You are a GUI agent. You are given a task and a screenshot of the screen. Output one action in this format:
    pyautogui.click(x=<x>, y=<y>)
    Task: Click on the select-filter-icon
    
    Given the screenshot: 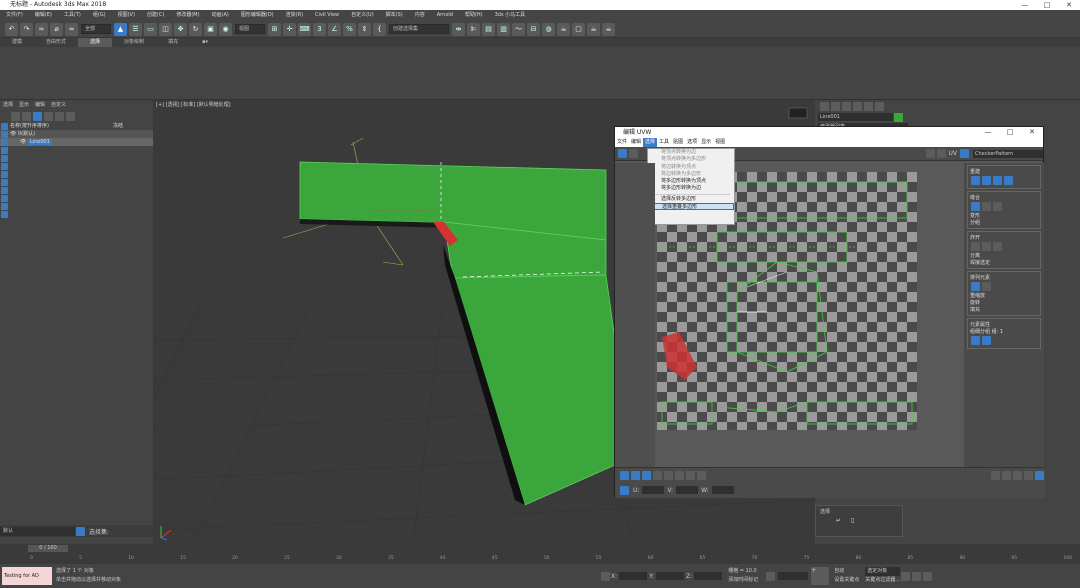 What is the action you would take?
    pyautogui.click(x=37, y=116)
    